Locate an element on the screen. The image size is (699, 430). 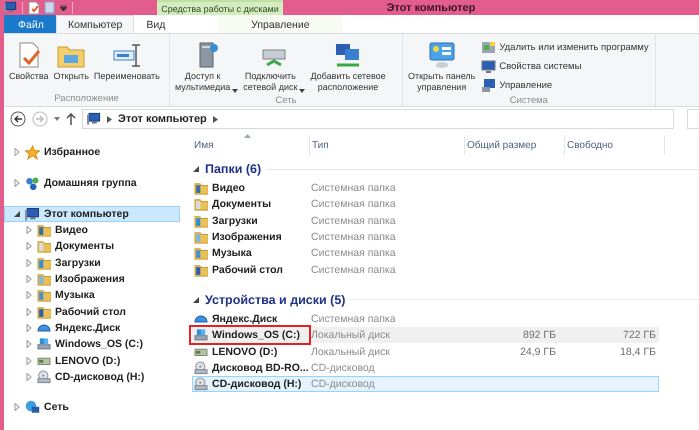
file-row: Видео Системная папка is located at coordinates (425, 188).